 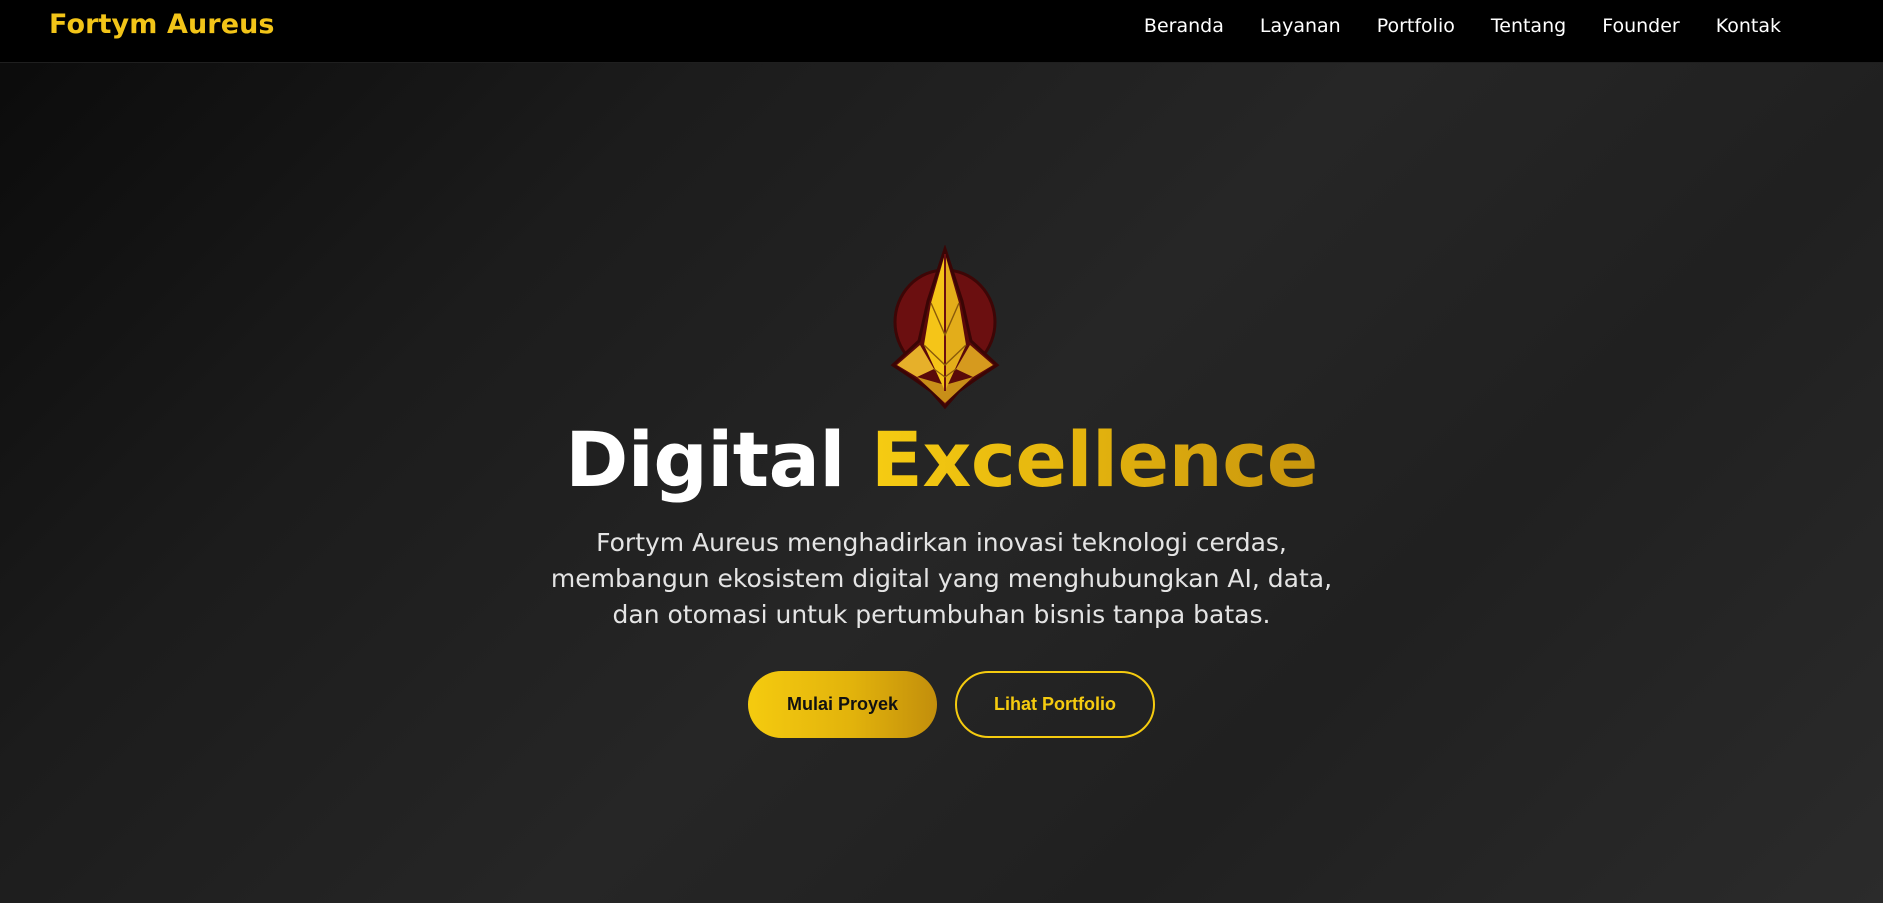 I want to click on nav-link-founder: Founder, so click(x=1641, y=26).